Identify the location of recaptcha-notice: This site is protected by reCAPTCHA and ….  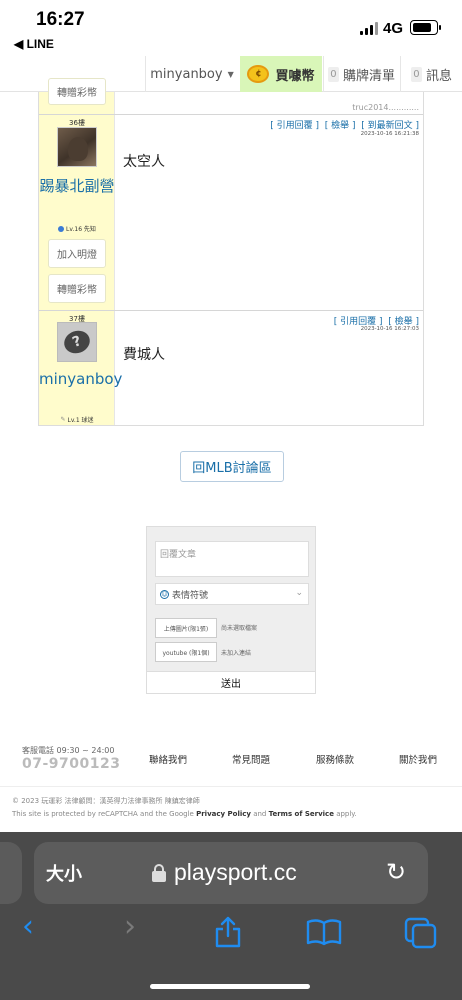
(184, 814).